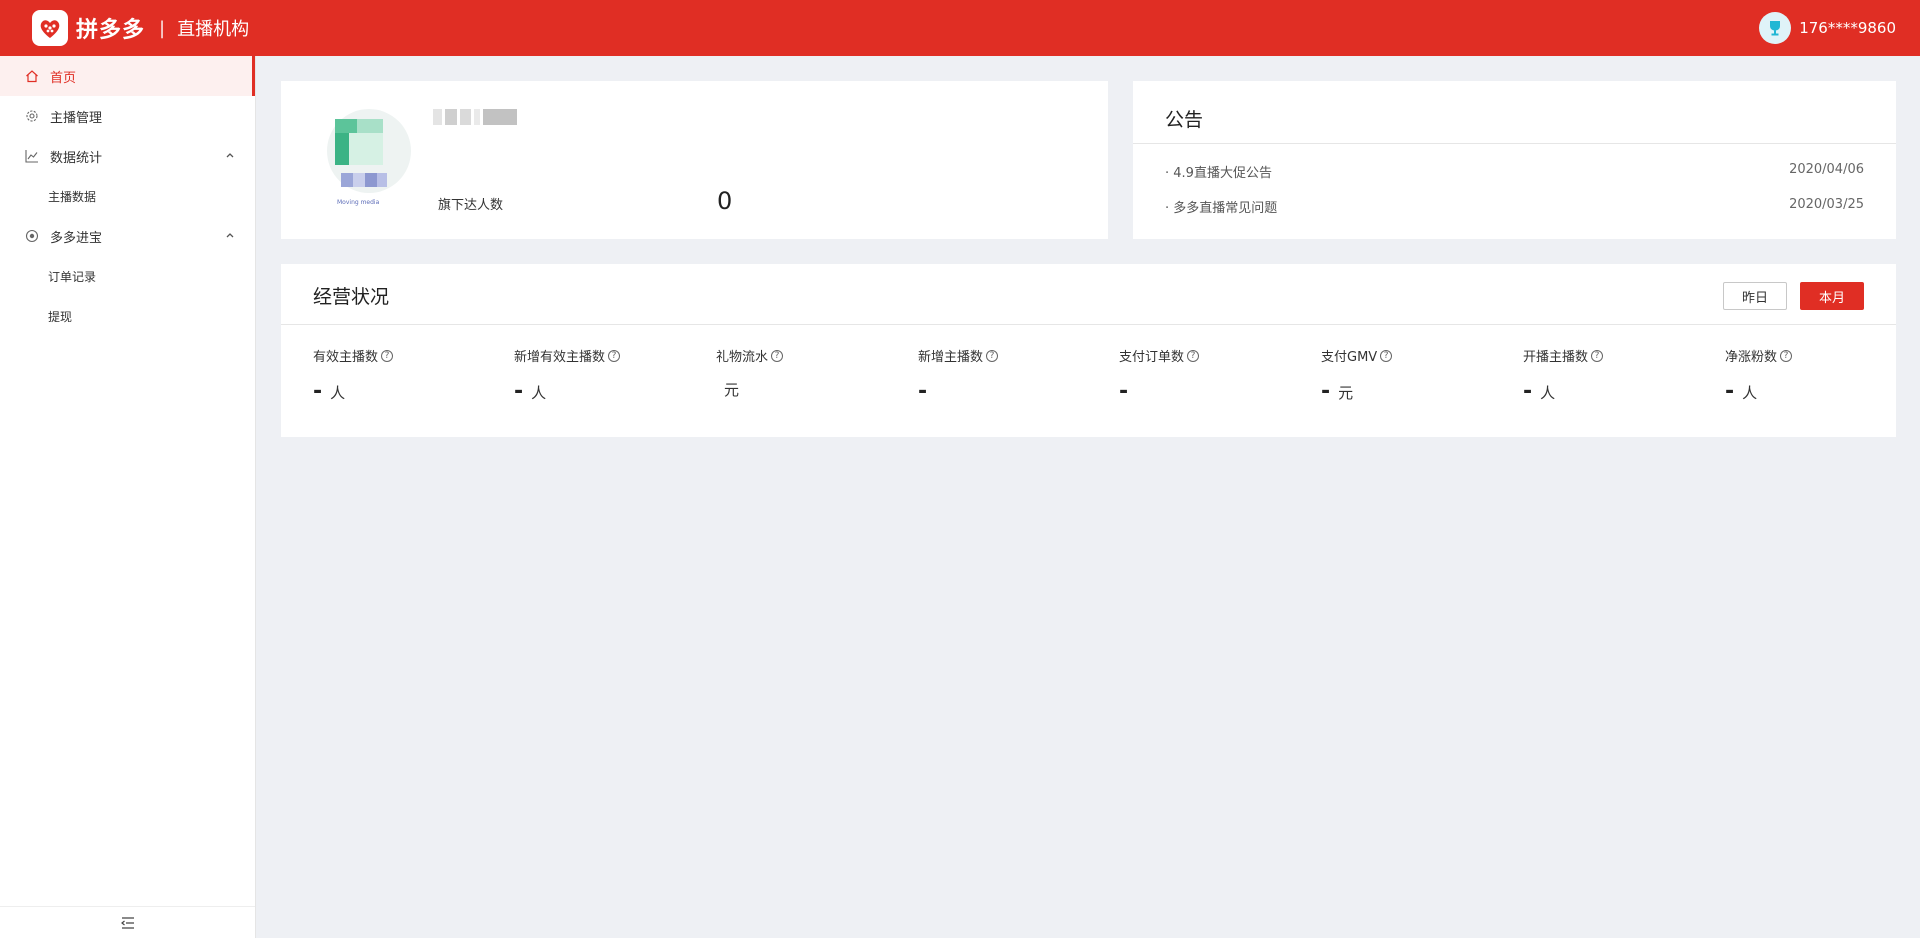 This screenshot has height=938, width=1920. I want to click on collapse-sidebar-button, so click(127, 922).